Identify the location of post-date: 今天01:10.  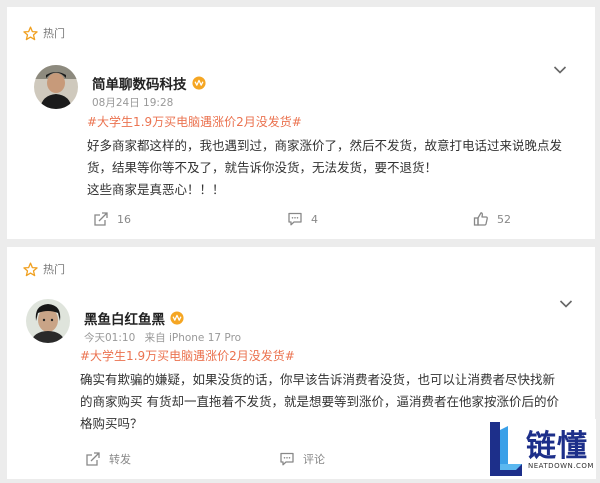
(110, 338).